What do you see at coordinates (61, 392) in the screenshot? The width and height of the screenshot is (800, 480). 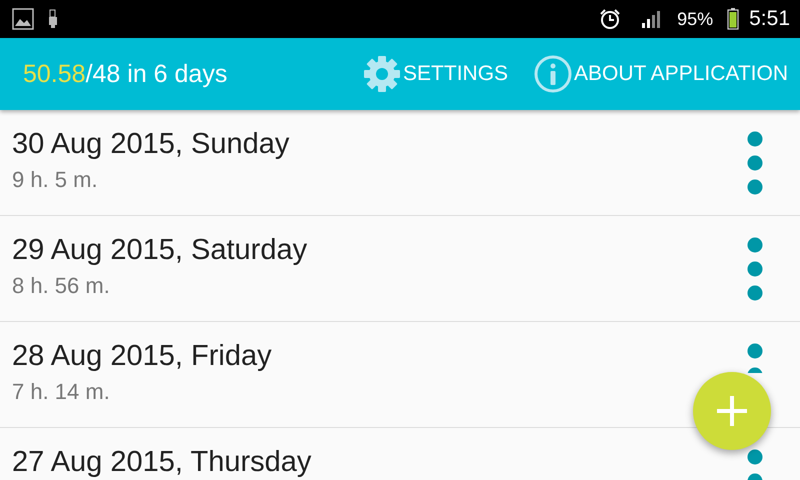 I see `day-duration: 7 h. 14 m.` at bounding box center [61, 392].